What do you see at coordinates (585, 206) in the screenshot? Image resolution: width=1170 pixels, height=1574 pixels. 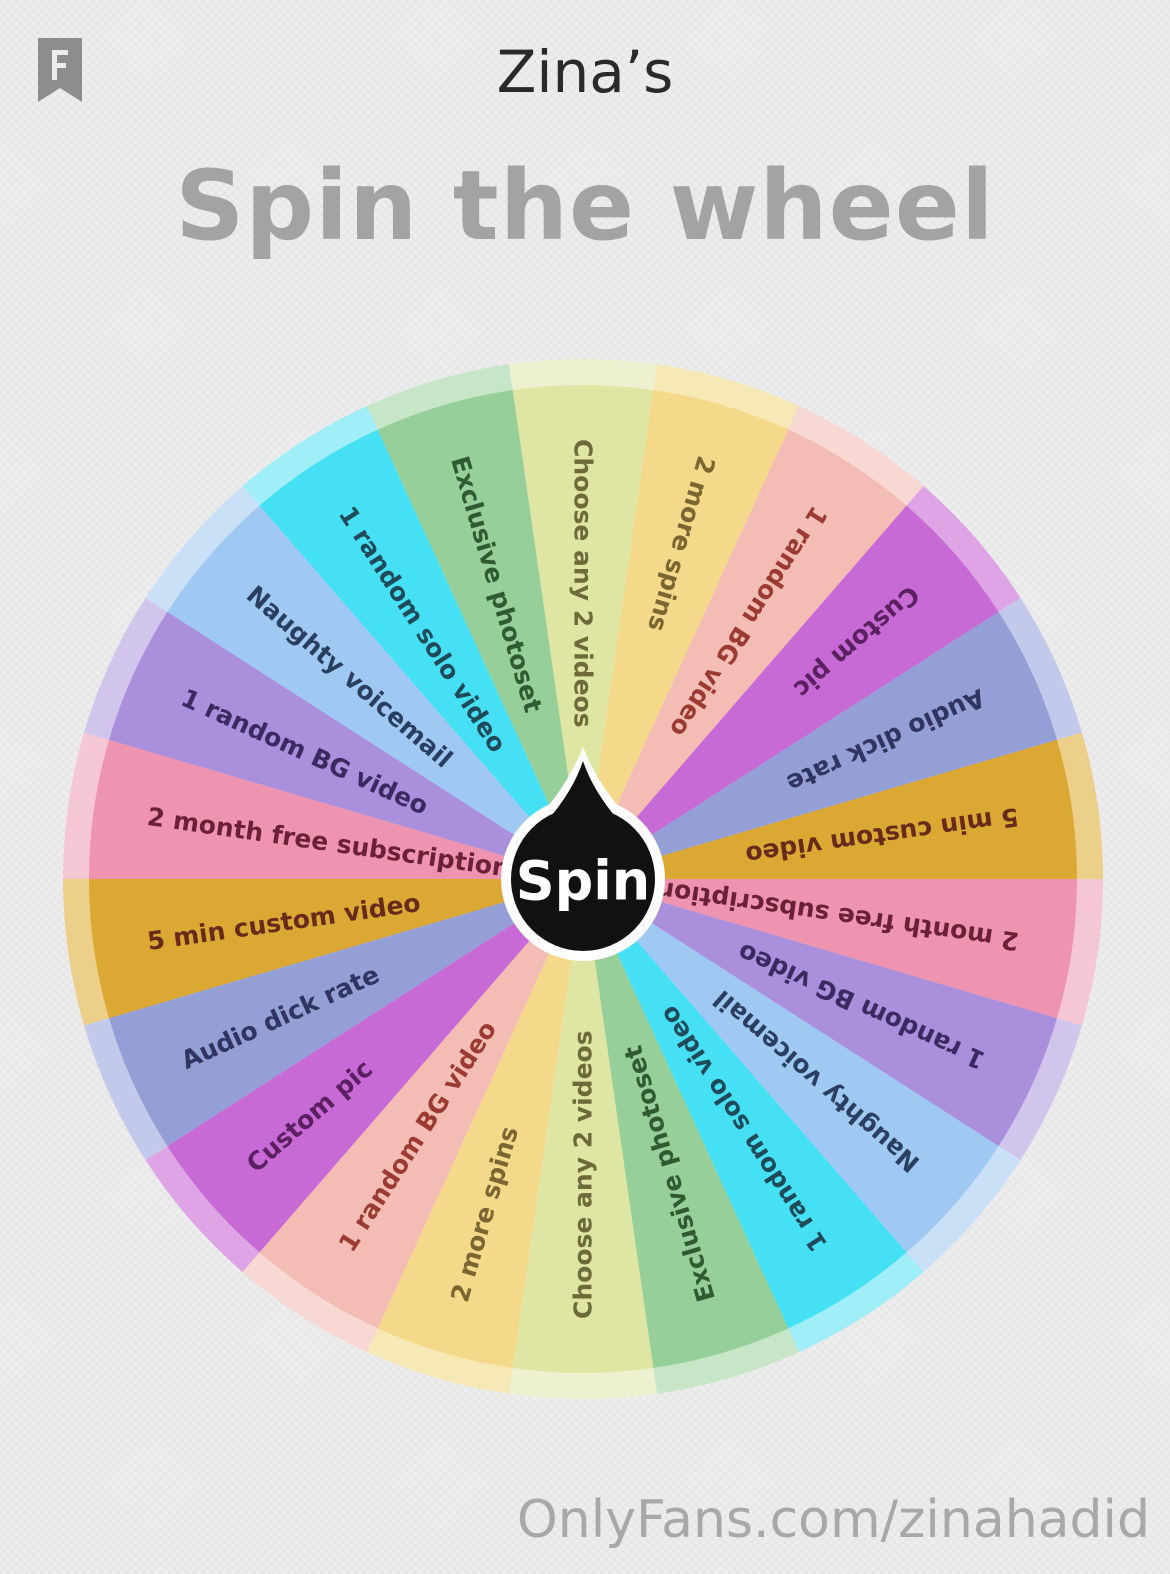 I see `page-title: Spin the wheel` at bounding box center [585, 206].